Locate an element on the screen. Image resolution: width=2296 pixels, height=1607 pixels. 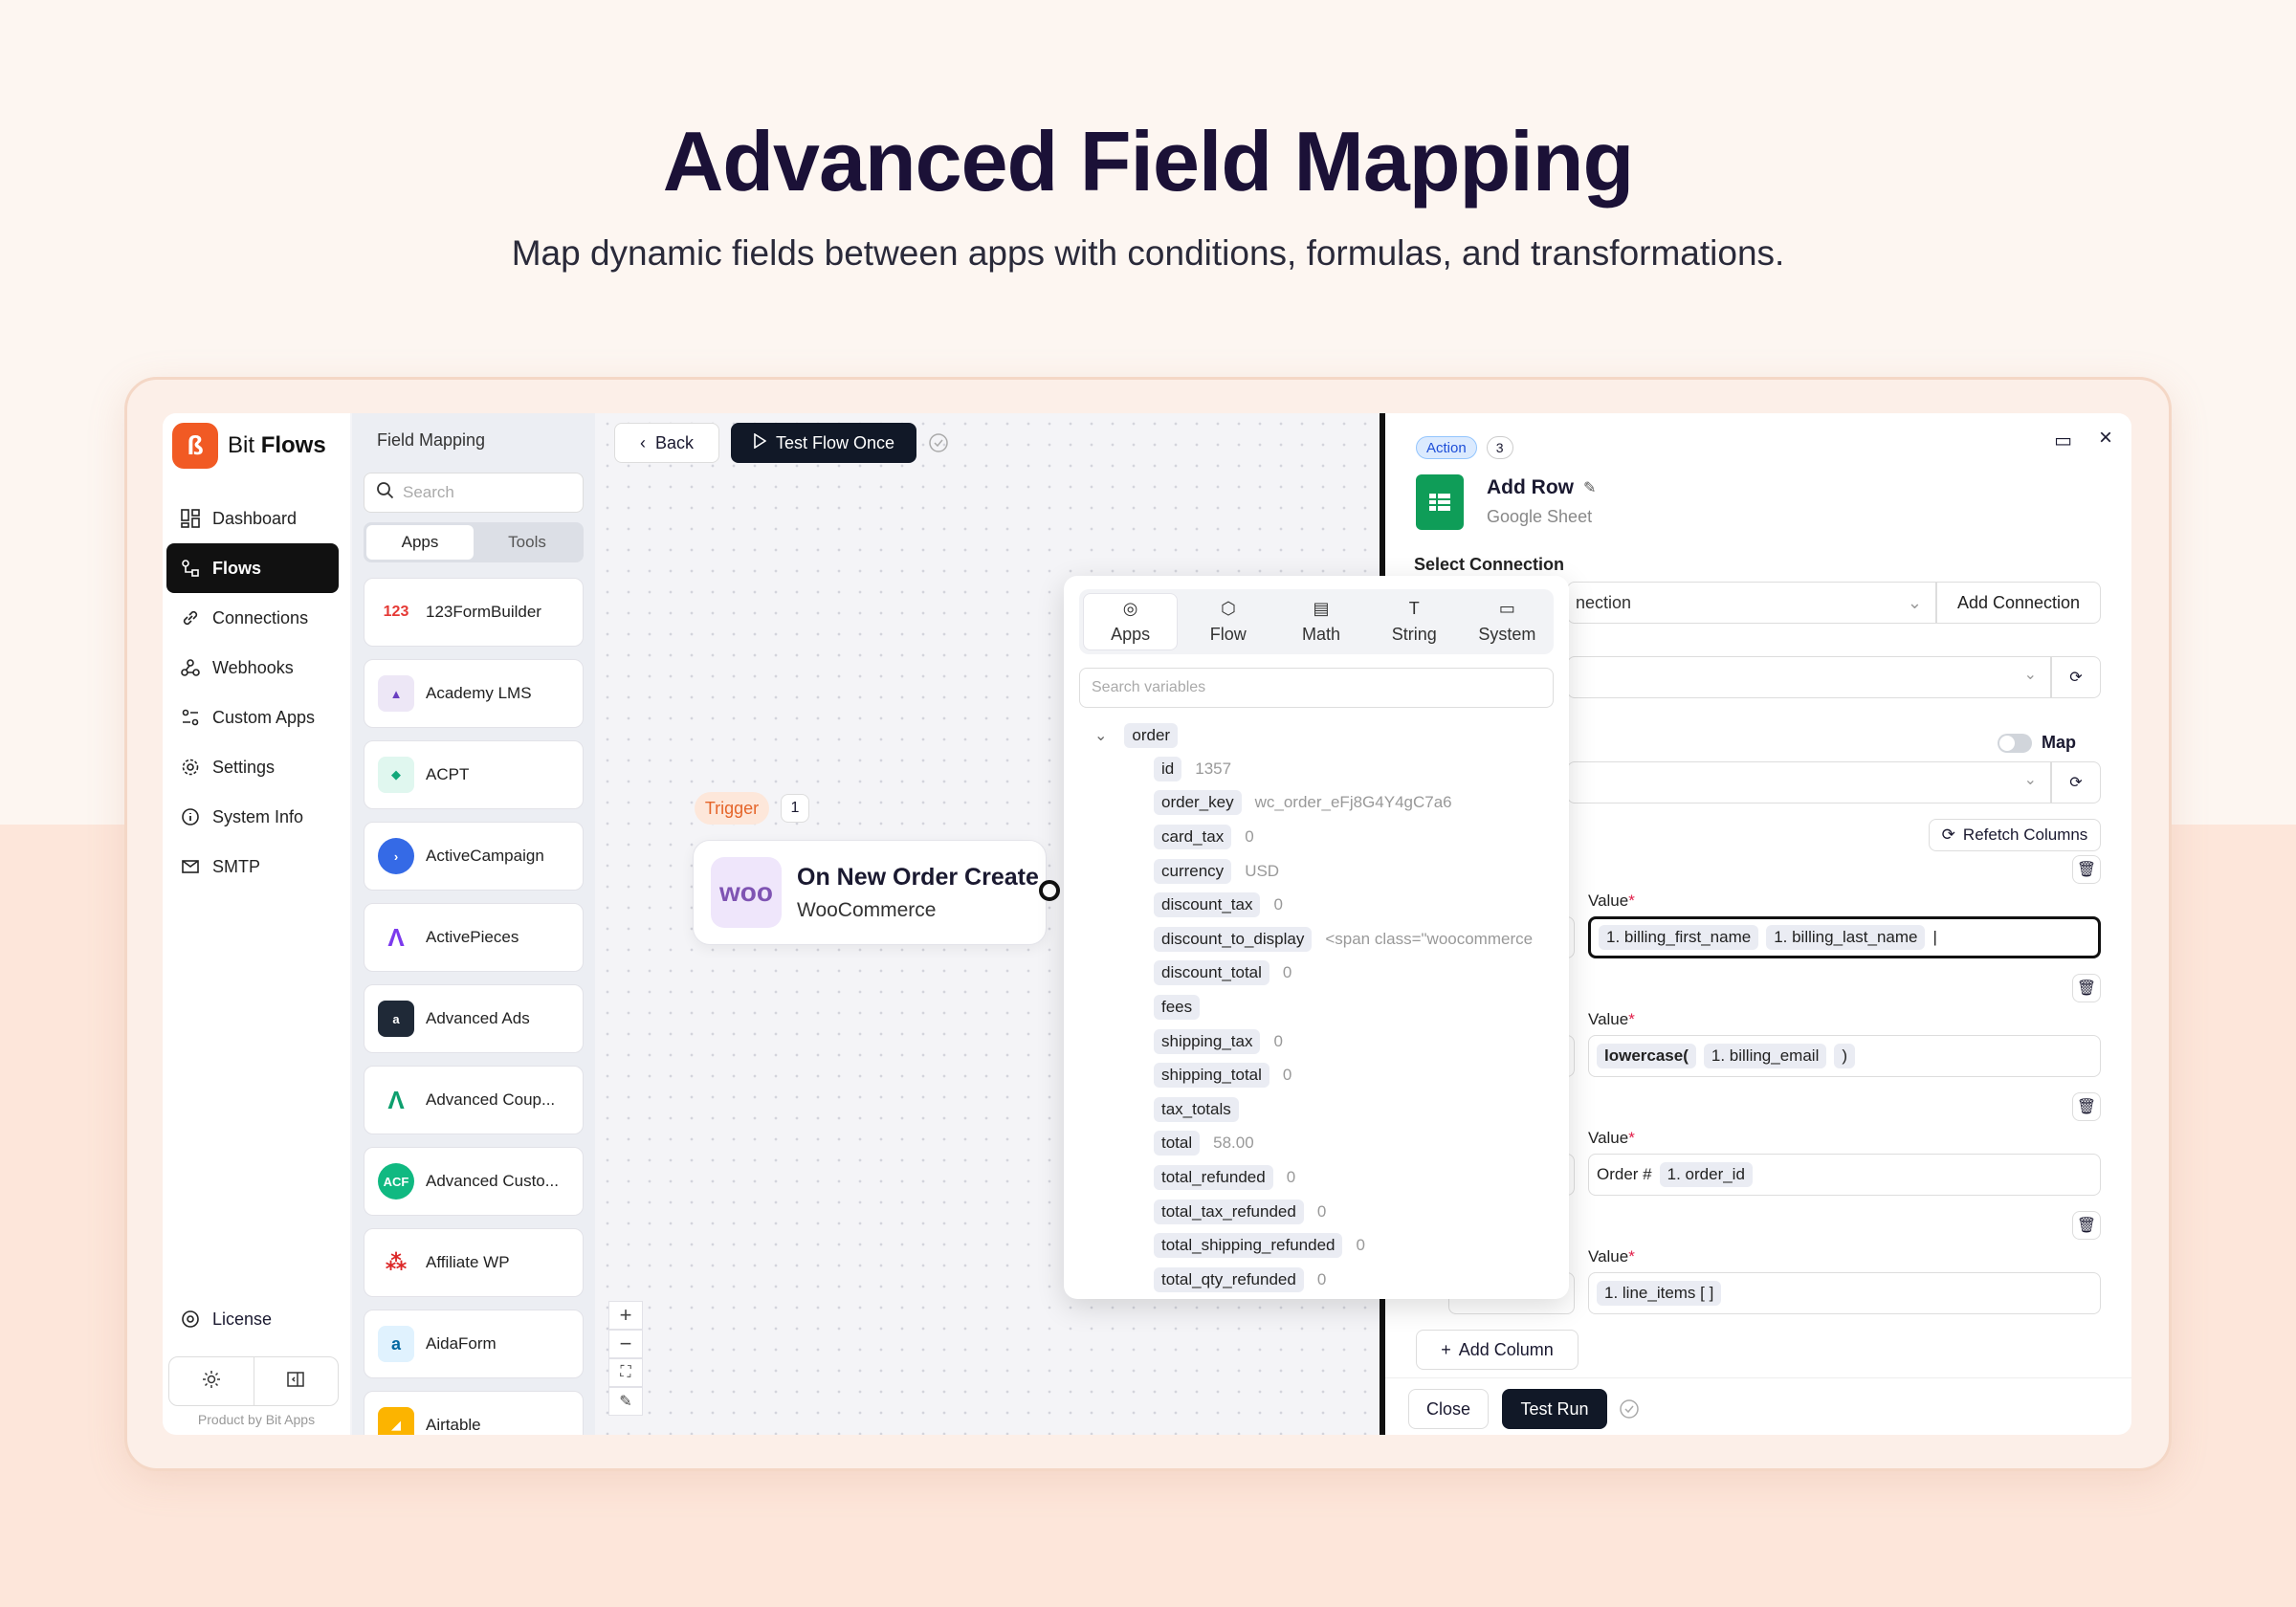
variable-key: total_shipping_refunded is located at coordinates (1248, 1246).